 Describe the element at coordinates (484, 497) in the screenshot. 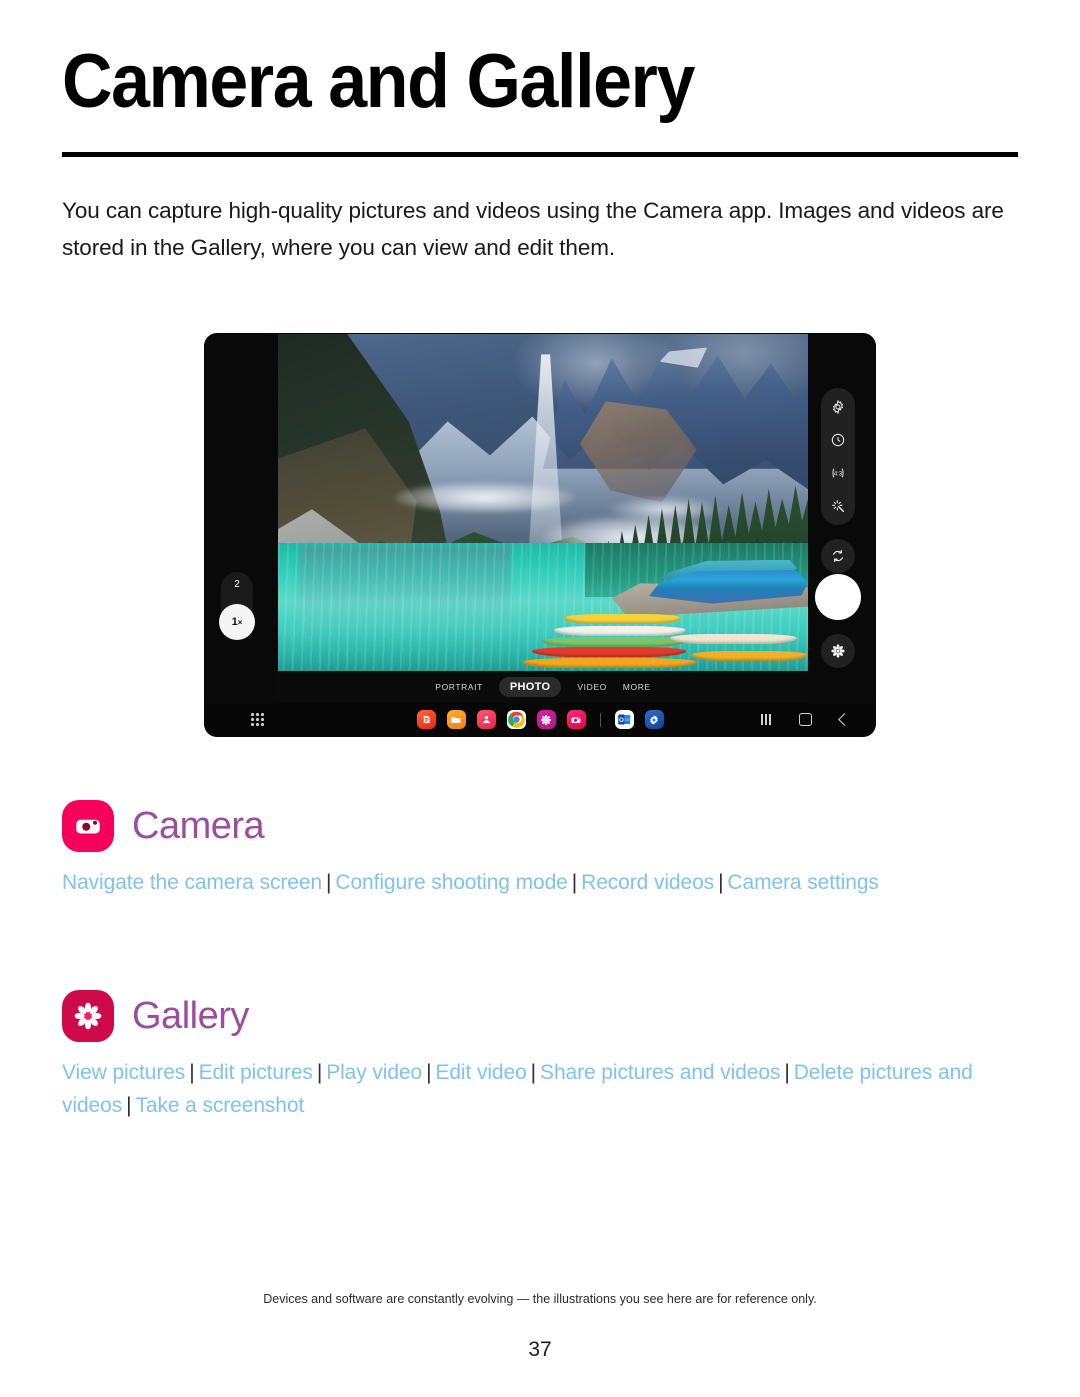

I see `mist` at that location.